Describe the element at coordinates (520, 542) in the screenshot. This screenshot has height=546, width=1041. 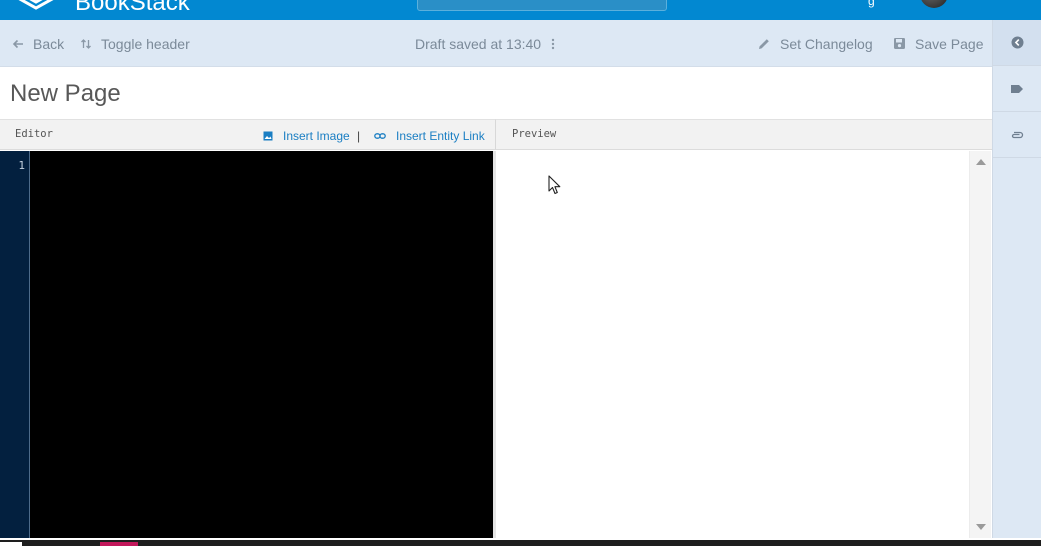
I see `bottom-strip` at that location.